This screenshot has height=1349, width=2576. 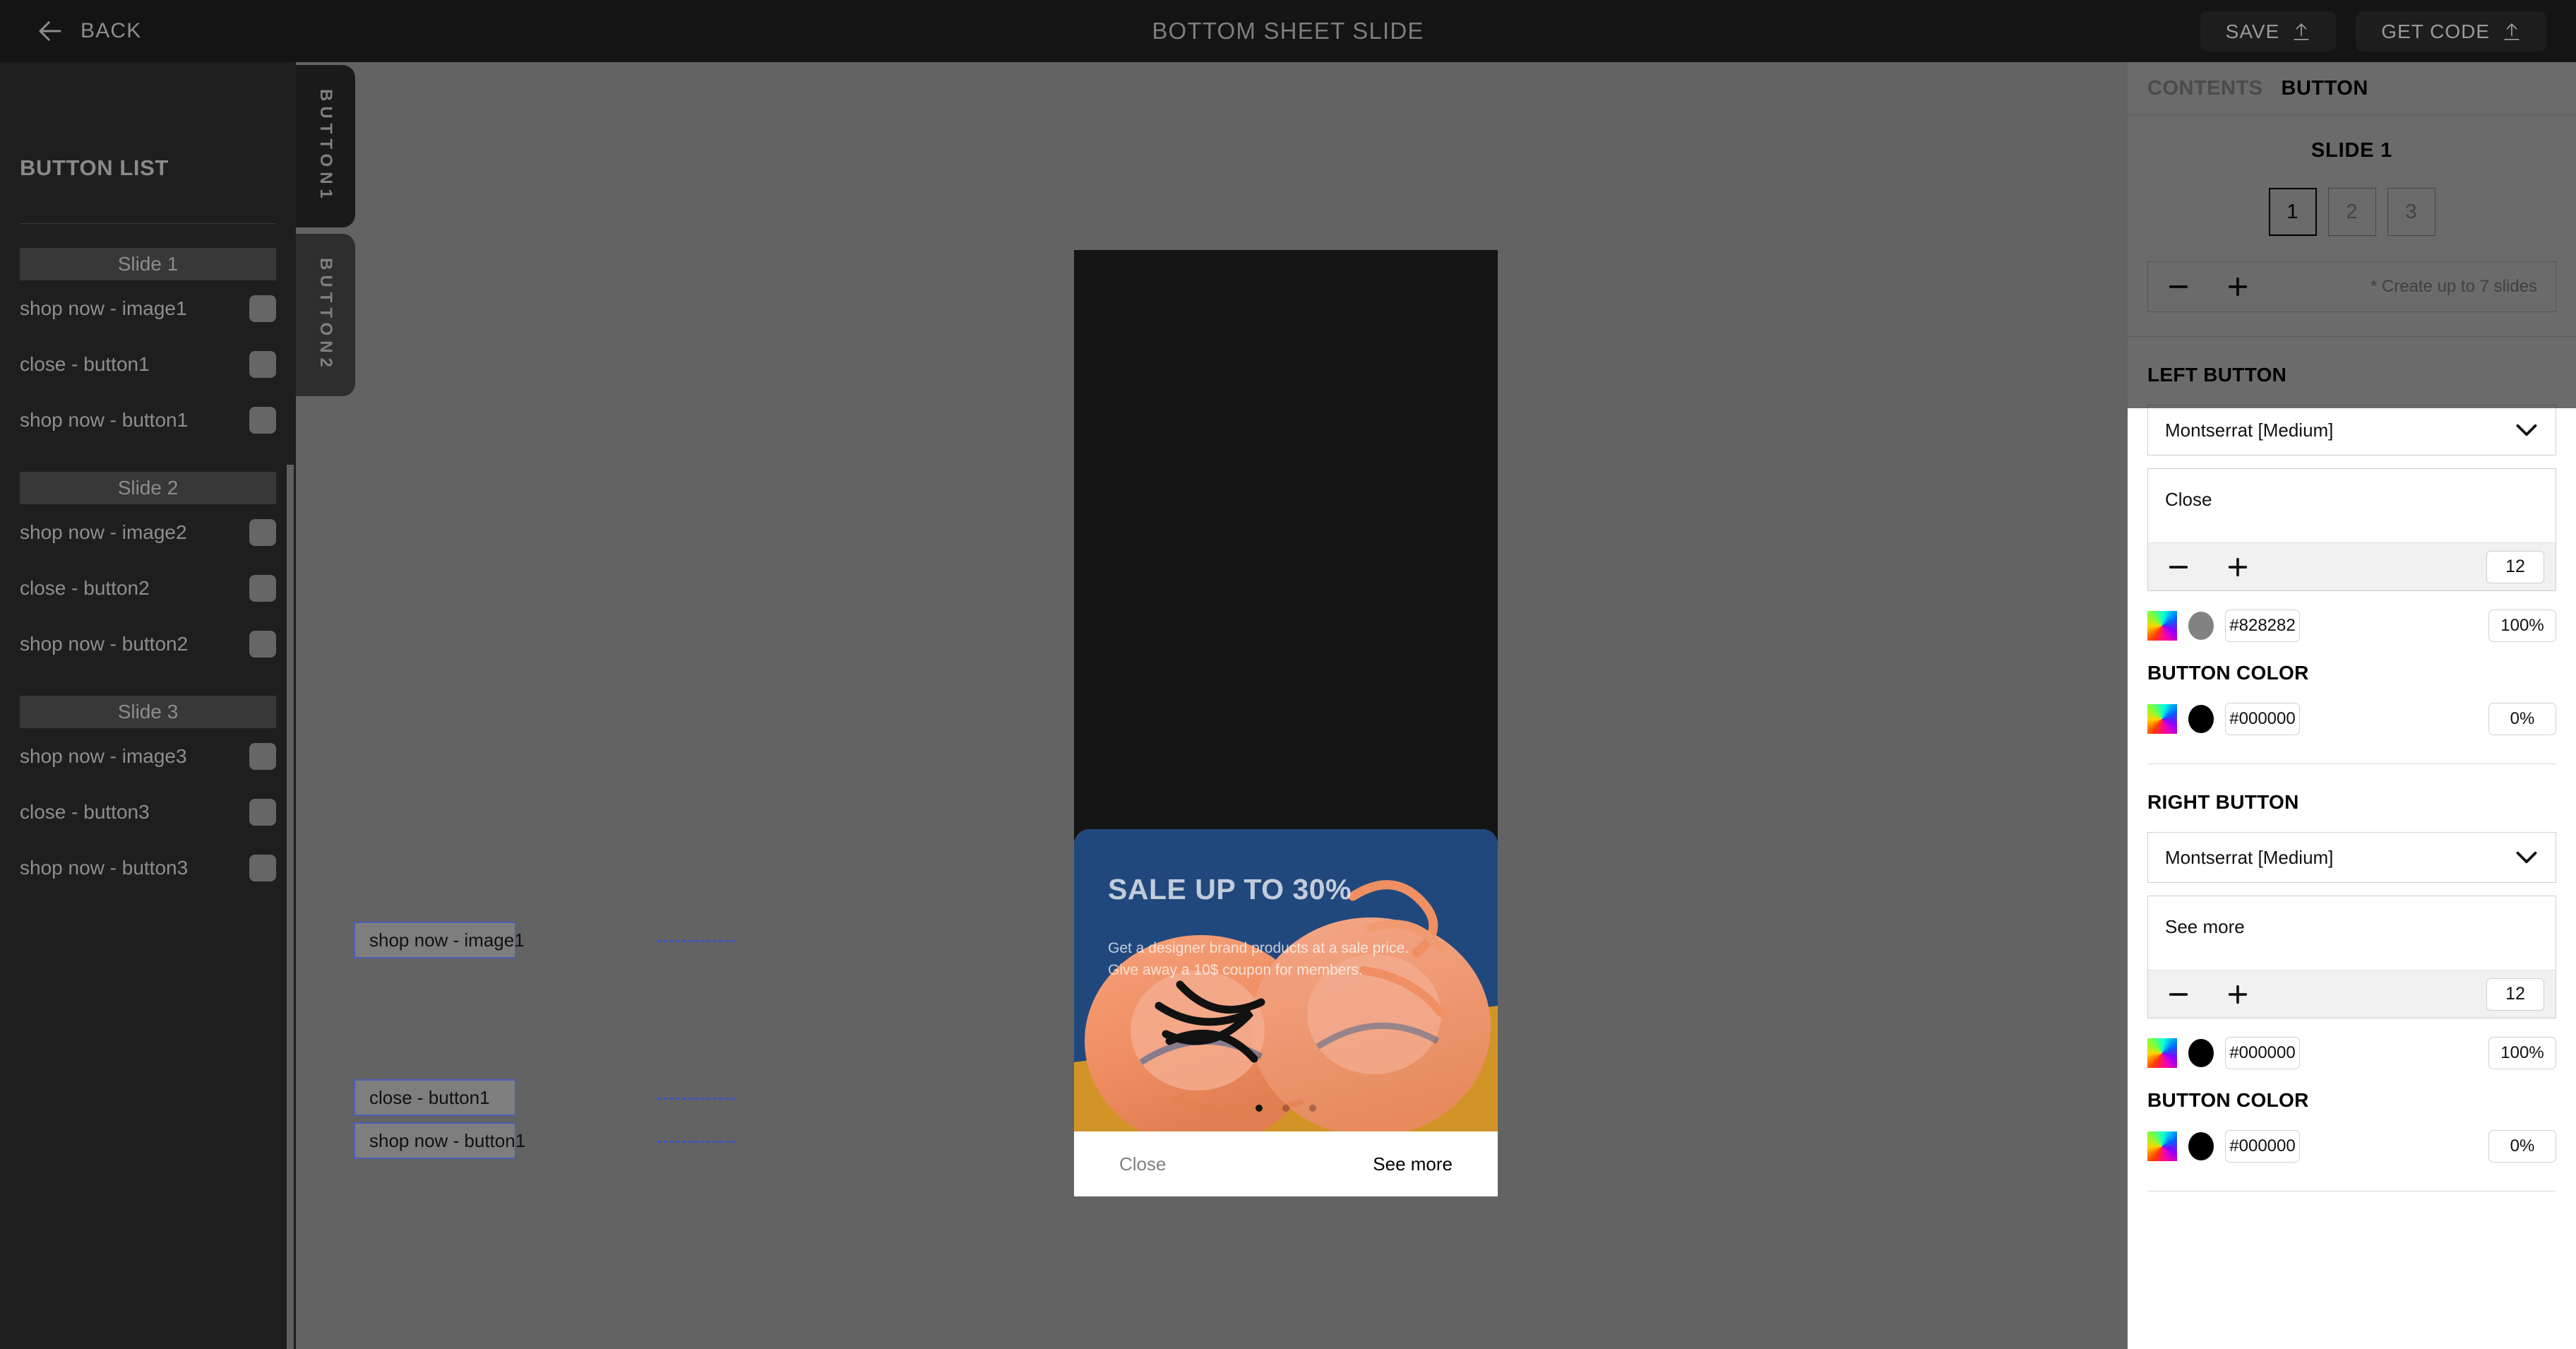 What do you see at coordinates (2262, 626) in the screenshot?
I see `left-button-text-color-hex: #828282` at bounding box center [2262, 626].